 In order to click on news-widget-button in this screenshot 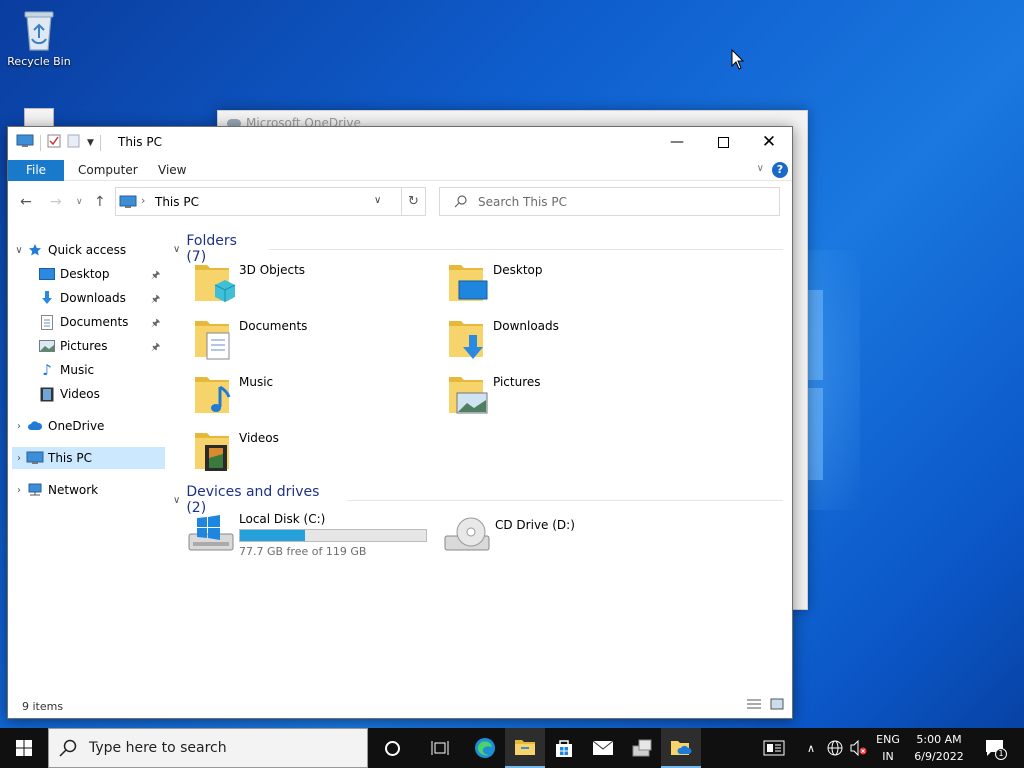, I will do `click(774, 748)`.